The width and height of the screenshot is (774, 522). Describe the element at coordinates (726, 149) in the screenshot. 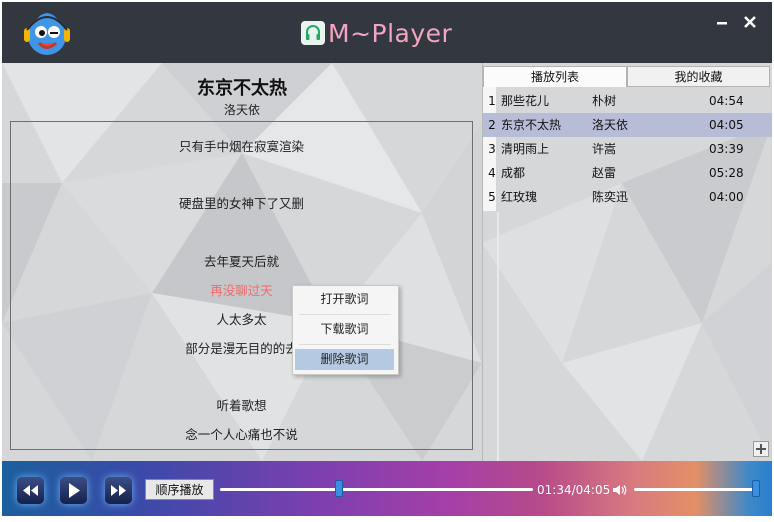

I see `song-duration: 03:39` at that location.